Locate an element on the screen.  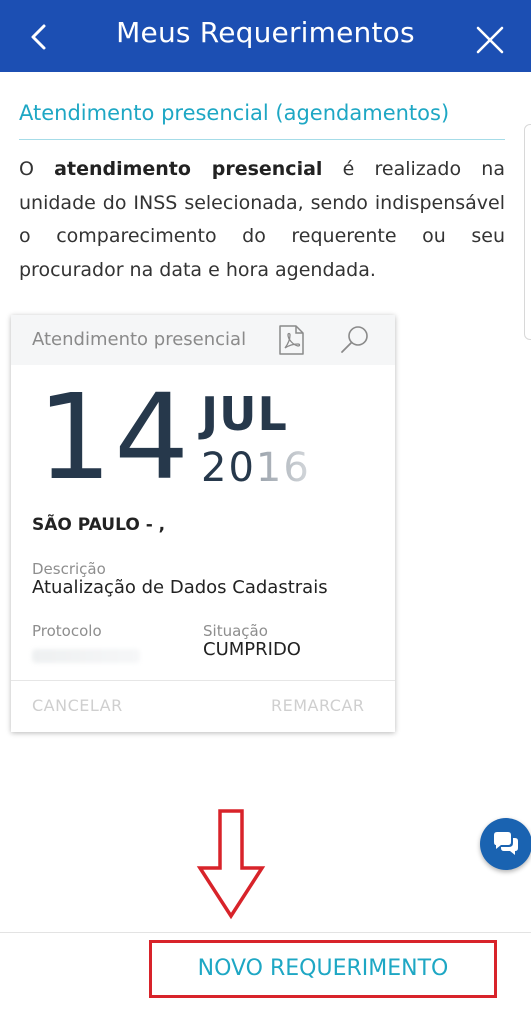
app-header: Meus Requerimentos is located at coordinates (265, 36).